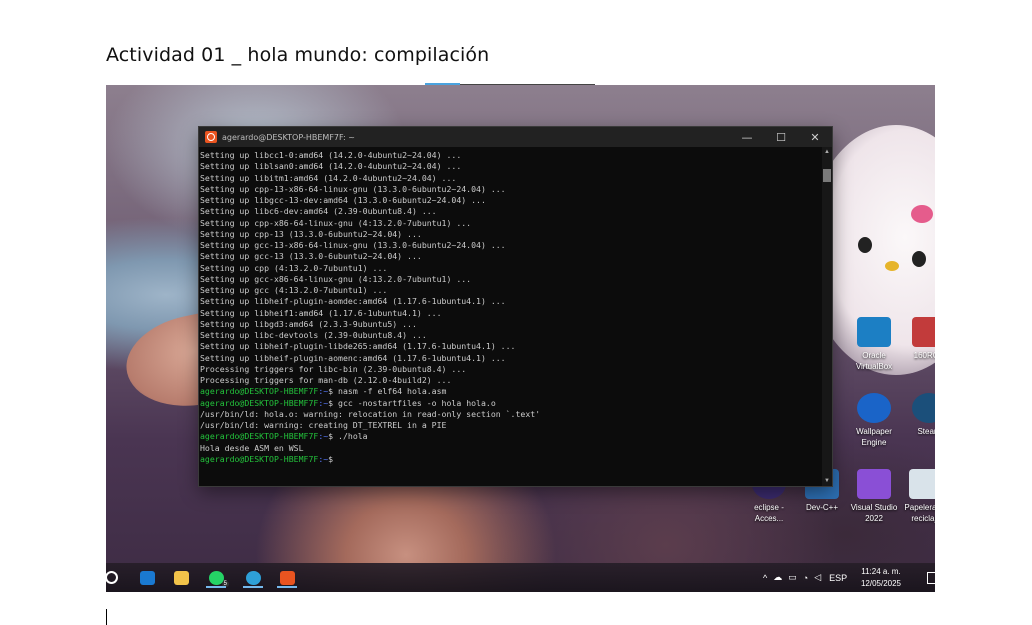 Image resolution: width=1032 pixels, height=625 pixels. I want to click on desktop-icon-zenkit: 160RGB, so click(917, 339).